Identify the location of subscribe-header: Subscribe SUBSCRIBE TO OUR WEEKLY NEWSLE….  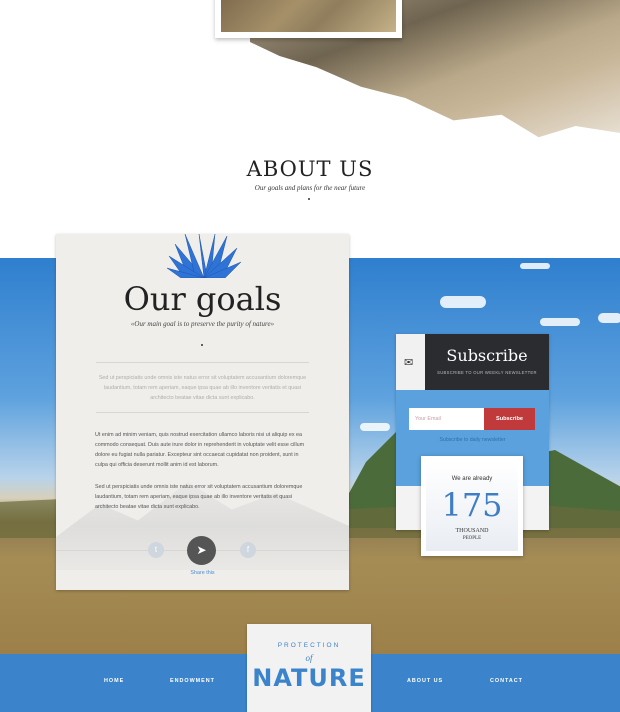
(487, 362).